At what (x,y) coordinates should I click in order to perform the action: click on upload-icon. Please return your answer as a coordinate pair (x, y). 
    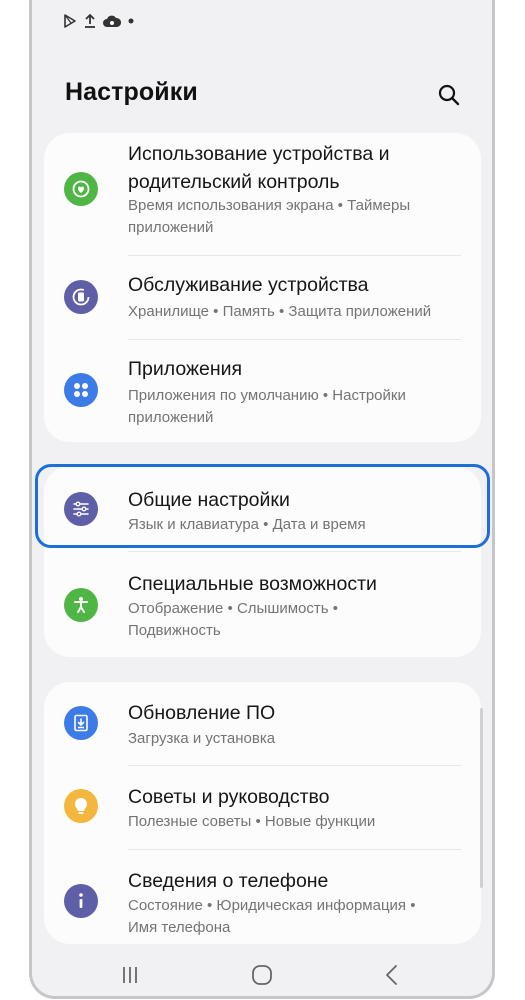
    Looking at the image, I should click on (90, 21).